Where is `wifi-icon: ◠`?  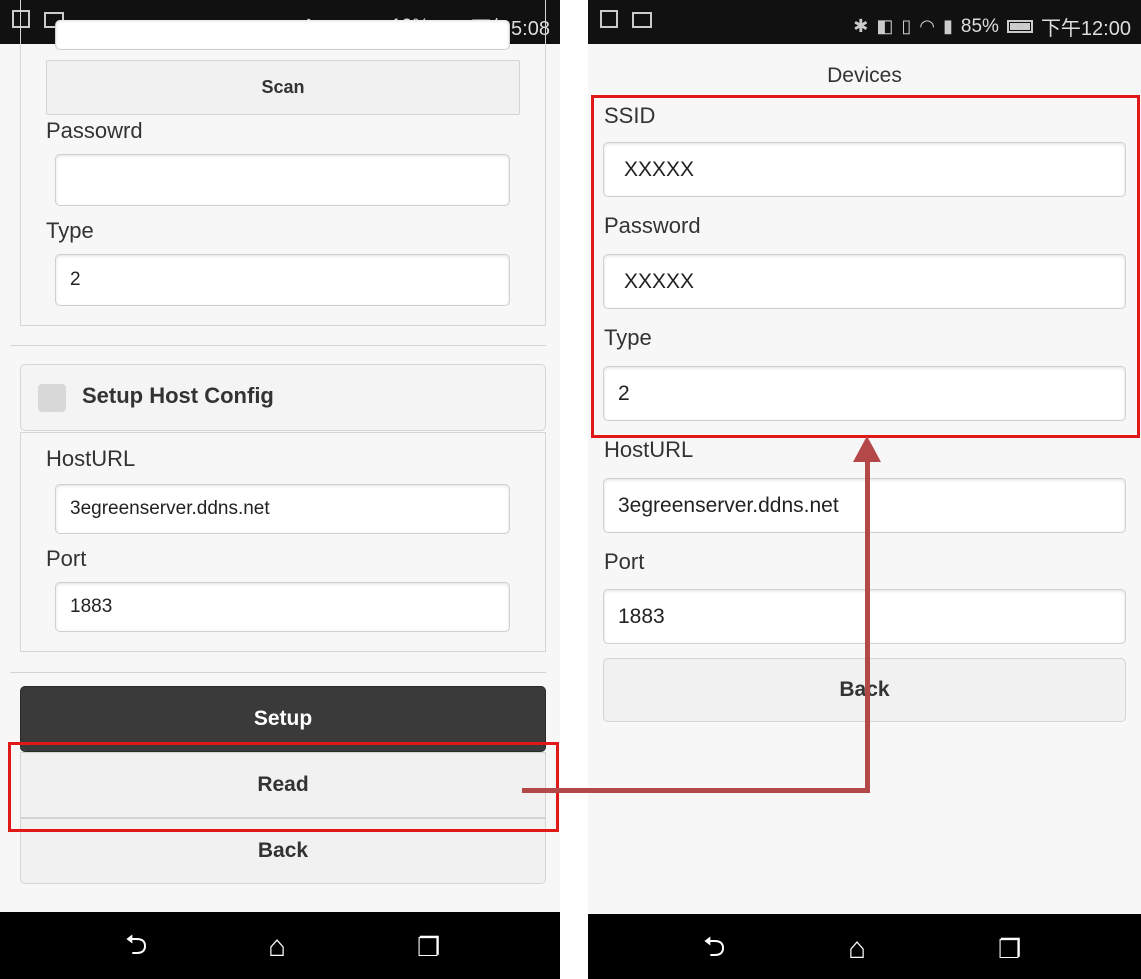 wifi-icon: ◠ is located at coordinates (927, 26).